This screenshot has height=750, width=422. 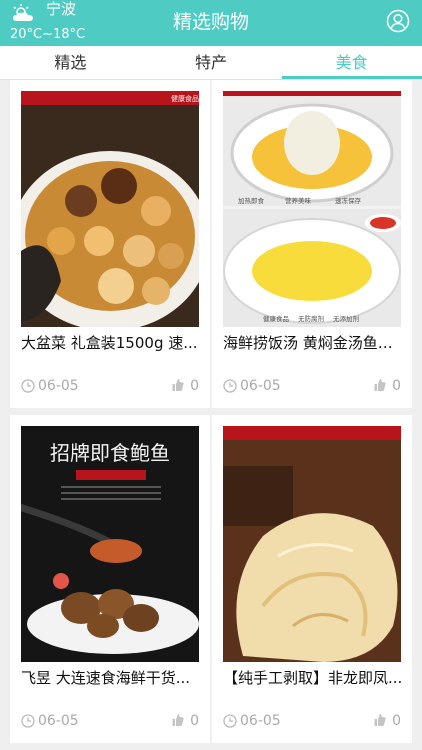 I want to click on user-icon, so click(x=398, y=21).